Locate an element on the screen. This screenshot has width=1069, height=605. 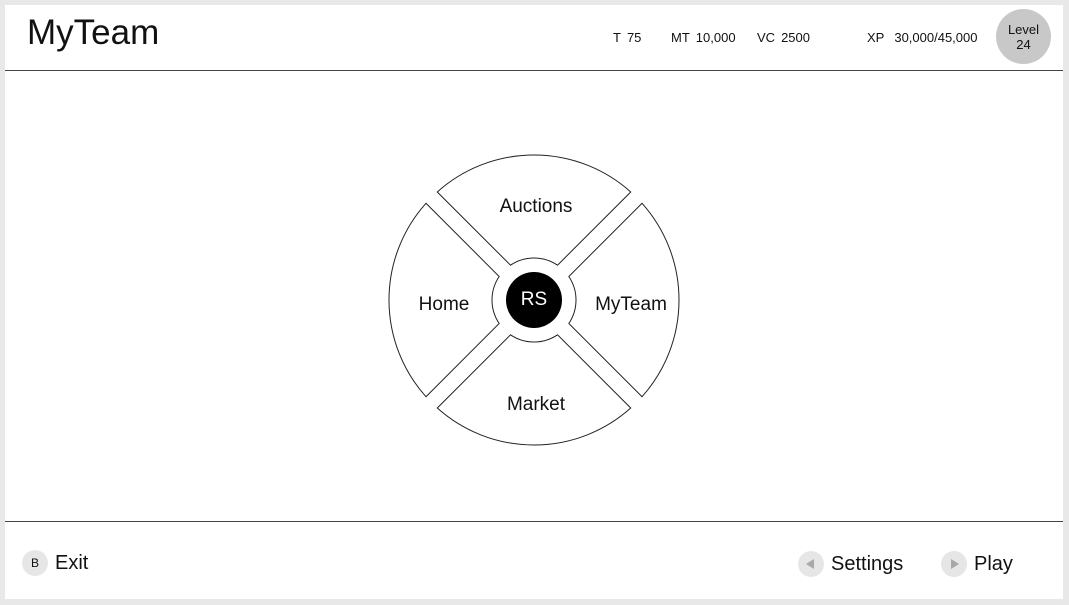
triangle-right-icon is located at coordinates (954, 564).